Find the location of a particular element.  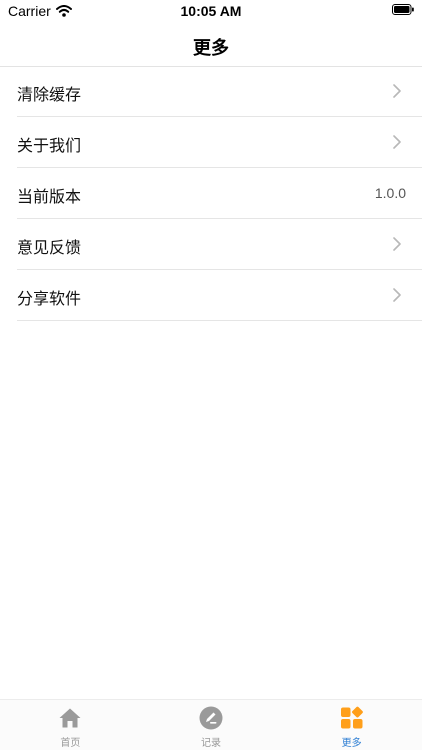

menu-item-label: 分享软件 is located at coordinates (49, 298).